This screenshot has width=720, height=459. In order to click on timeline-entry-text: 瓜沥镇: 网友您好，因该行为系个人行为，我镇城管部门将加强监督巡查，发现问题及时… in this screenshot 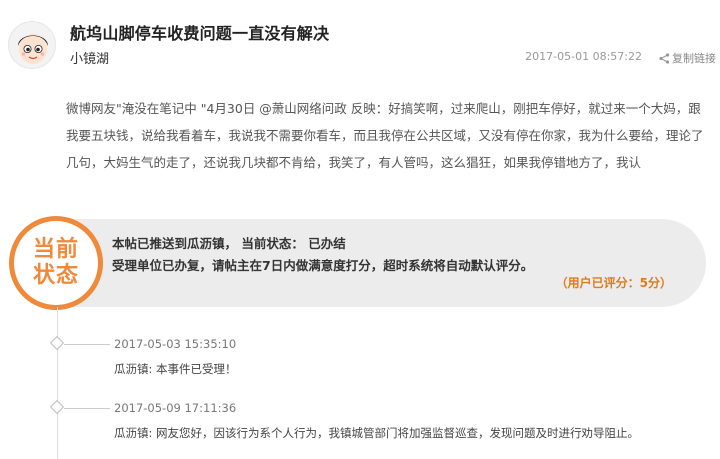, I will do `click(377, 433)`.